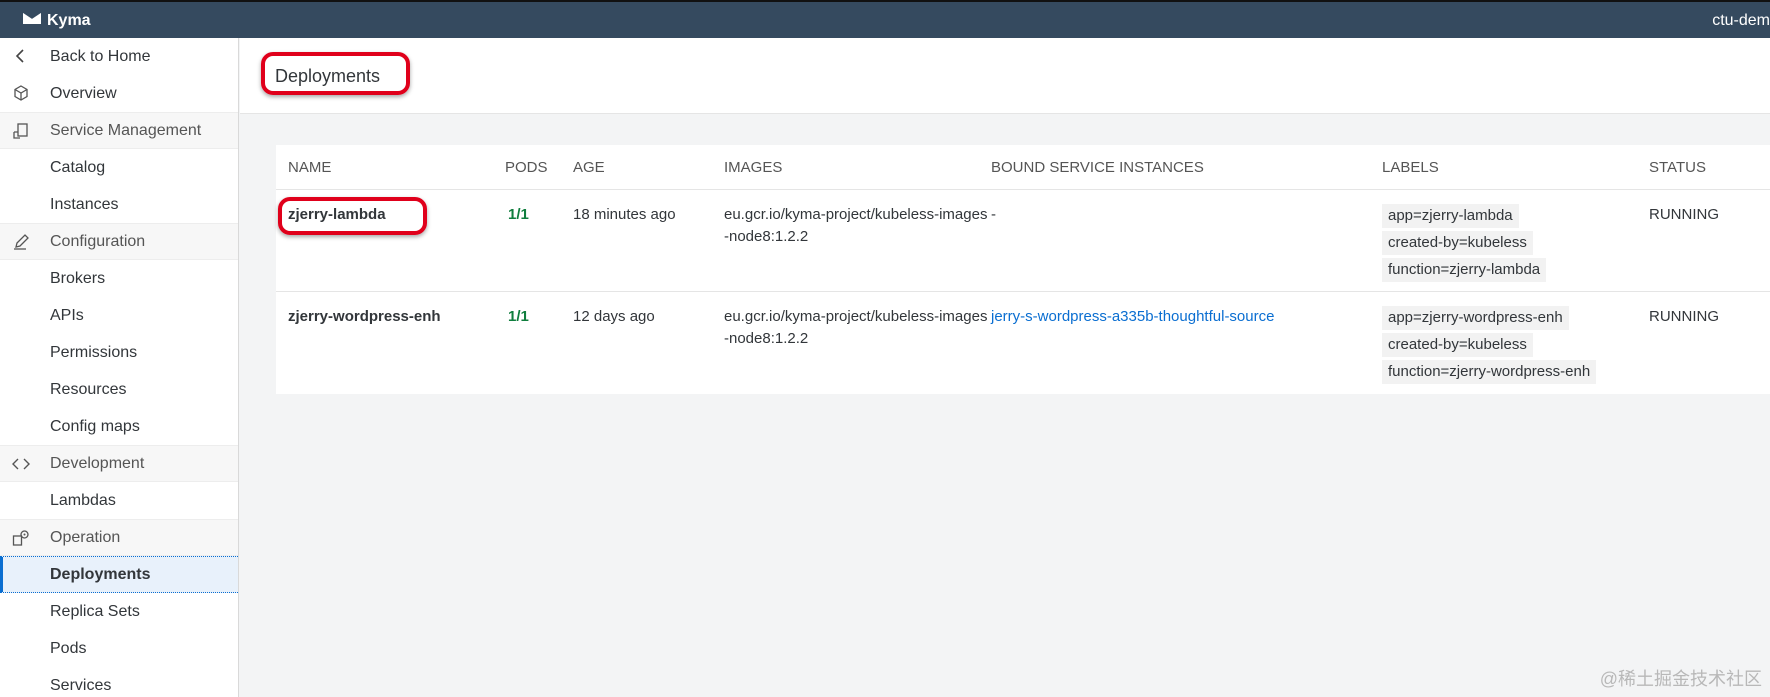  Describe the element at coordinates (1410, 167) in the screenshot. I see `column-header-labels: LABELS` at that location.